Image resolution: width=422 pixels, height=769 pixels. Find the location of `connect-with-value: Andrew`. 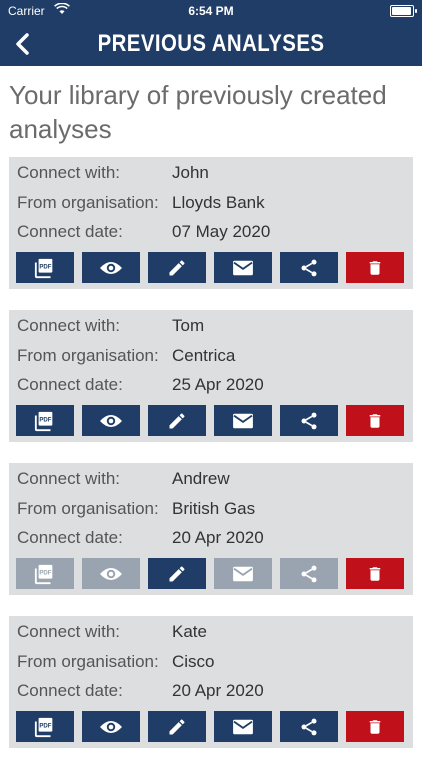

connect-with-value: Andrew is located at coordinates (201, 478).